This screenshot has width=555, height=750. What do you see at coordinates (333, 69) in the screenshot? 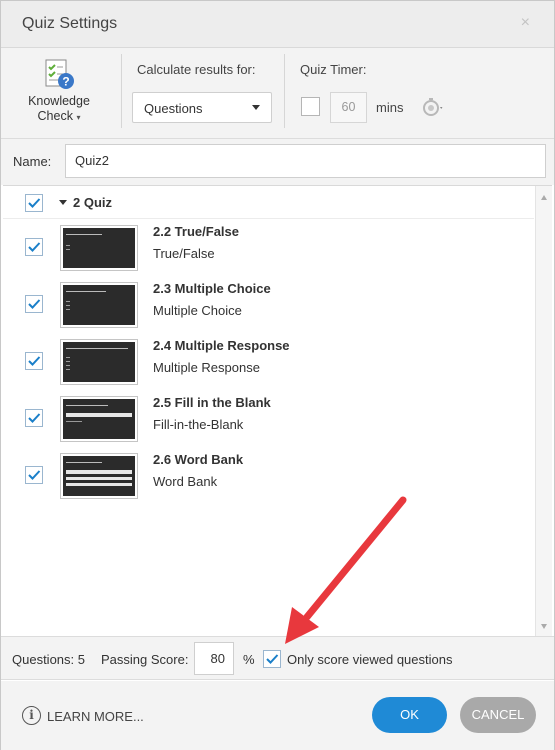
I see `quiz-timer-label: Quiz Timer:` at bounding box center [333, 69].